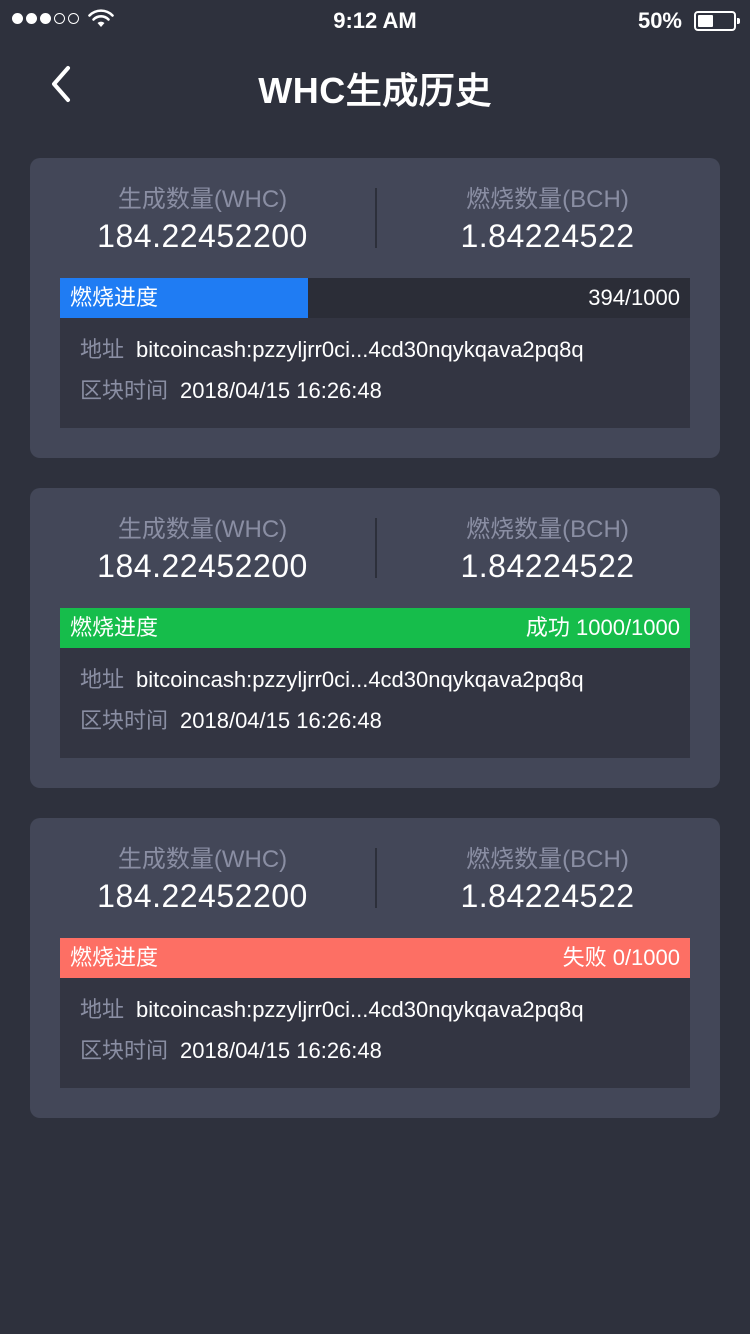 This screenshot has width=750, height=1334. Describe the element at coordinates (705, 21) in the screenshot. I see `battery-level-fill` at that location.